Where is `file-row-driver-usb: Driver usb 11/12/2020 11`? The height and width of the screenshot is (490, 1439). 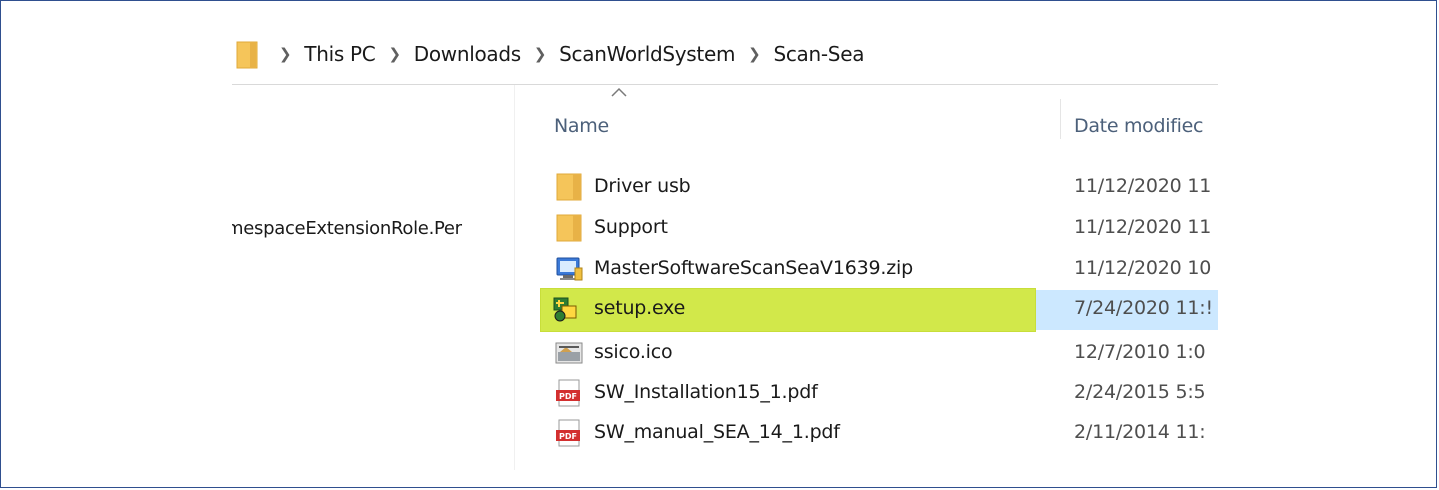
file-row-driver-usb: Driver usb 11/12/2020 11 is located at coordinates (879, 186).